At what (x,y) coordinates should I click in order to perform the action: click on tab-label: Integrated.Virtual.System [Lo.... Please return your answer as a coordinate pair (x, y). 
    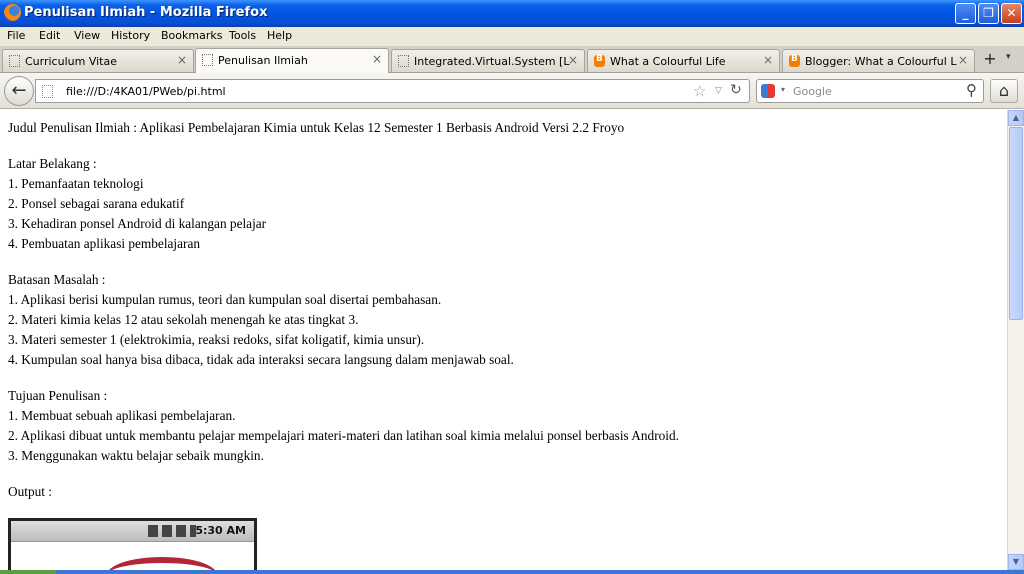
    Looking at the image, I should click on (492, 61).